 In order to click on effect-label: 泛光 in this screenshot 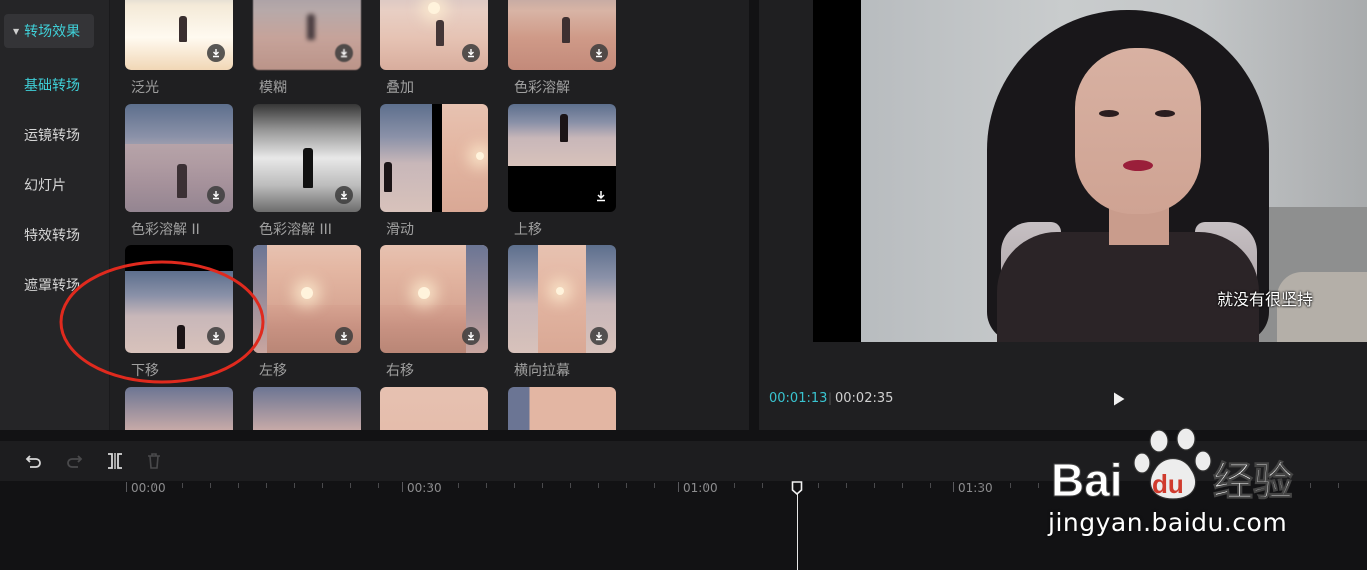, I will do `click(145, 88)`.